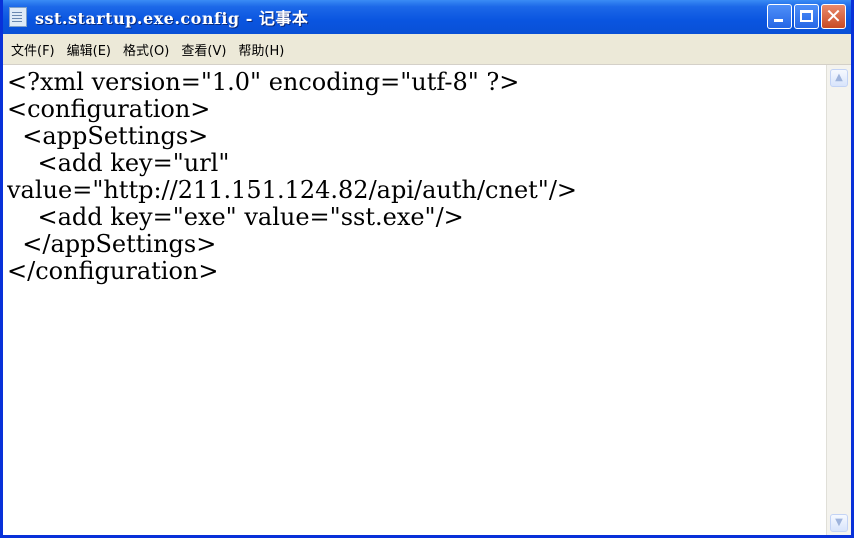 The width and height of the screenshot is (854, 538). What do you see at coordinates (146, 49) in the screenshot?
I see `menu-format: 格式(O)` at bounding box center [146, 49].